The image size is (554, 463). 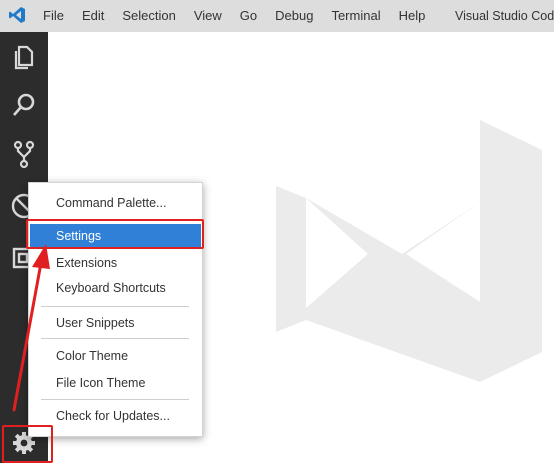 What do you see at coordinates (17, 15) in the screenshot?
I see `vscode-logo-icon` at bounding box center [17, 15].